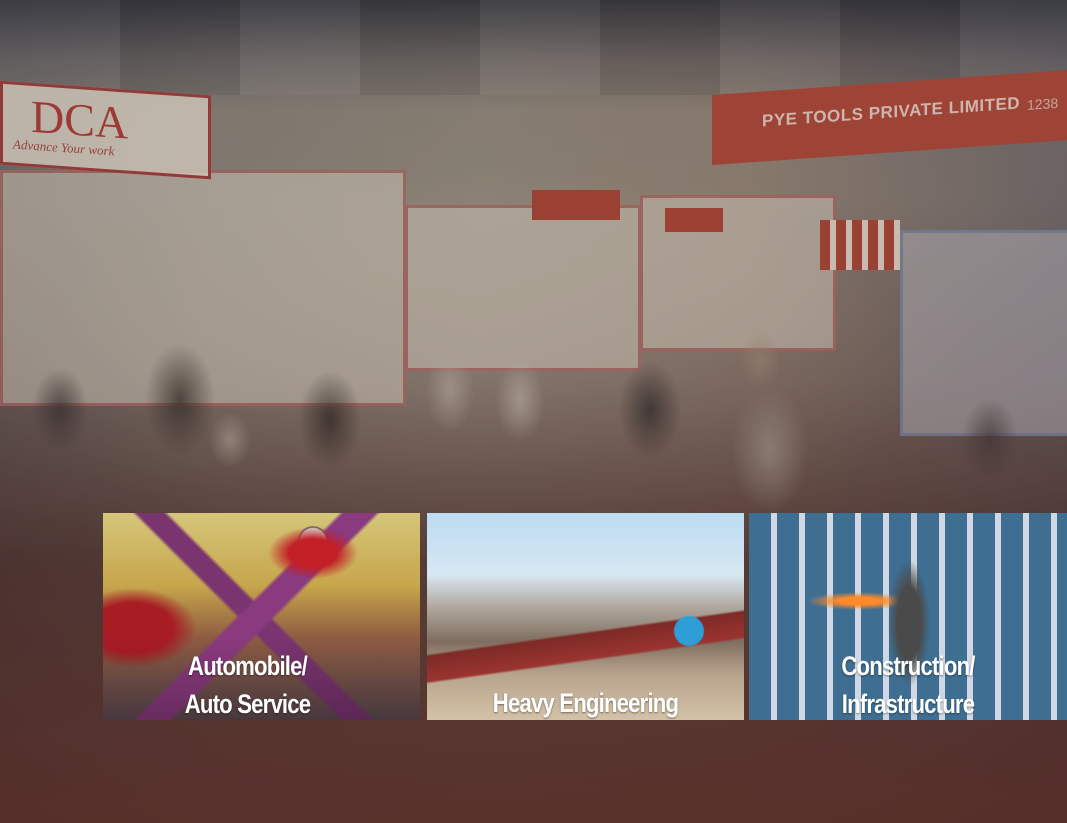 The height and width of the screenshot is (823, 1067). What do you see at coordinates (908, 616) in the screenshot?
I see `category-tile-construction: Construction/ Infrastructure` at bounding box center [908, 616].